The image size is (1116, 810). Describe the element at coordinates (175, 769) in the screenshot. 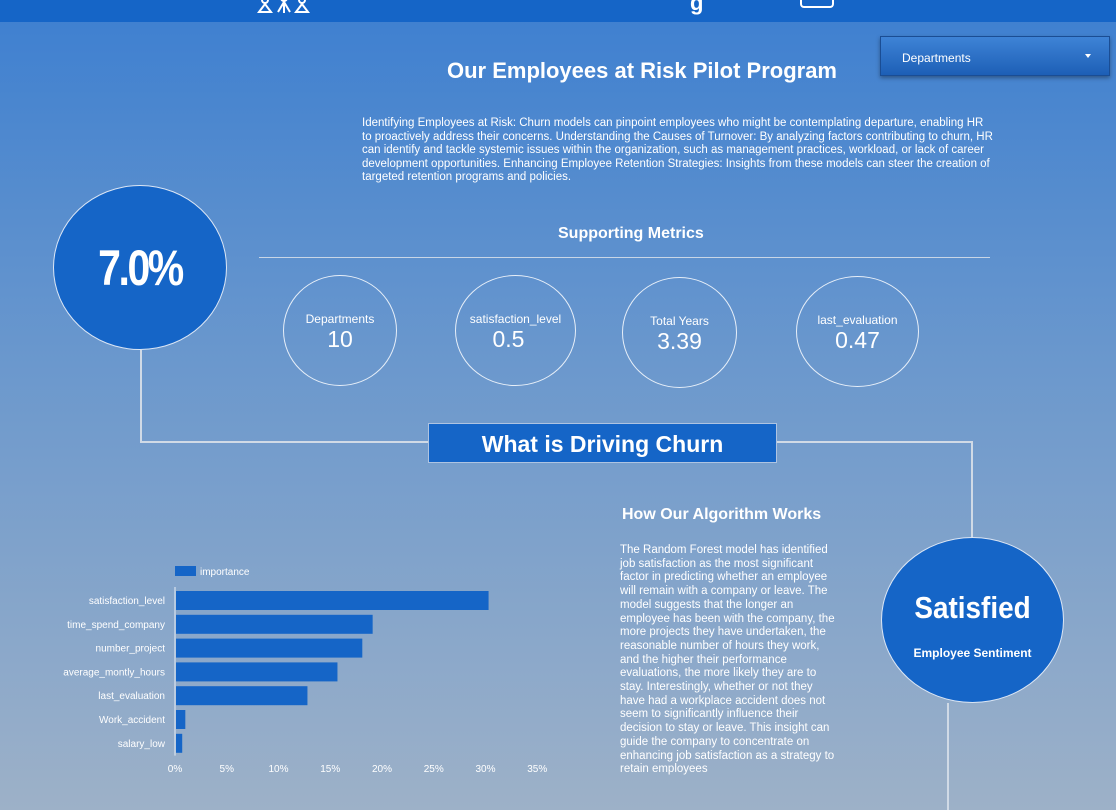

I see `x-tick-label: 0%` at that location.